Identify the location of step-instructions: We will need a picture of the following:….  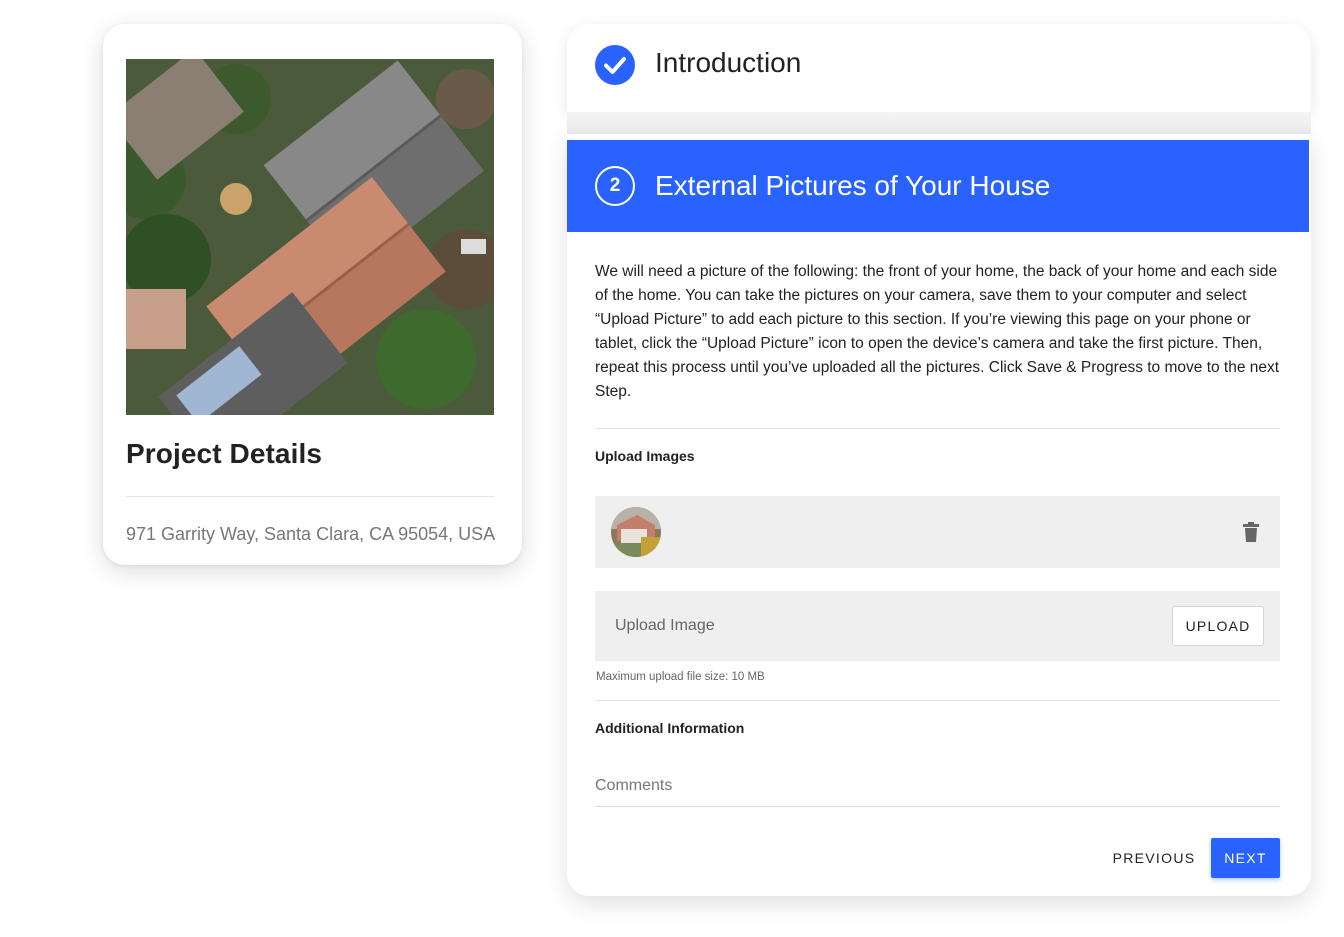
(937, 331).